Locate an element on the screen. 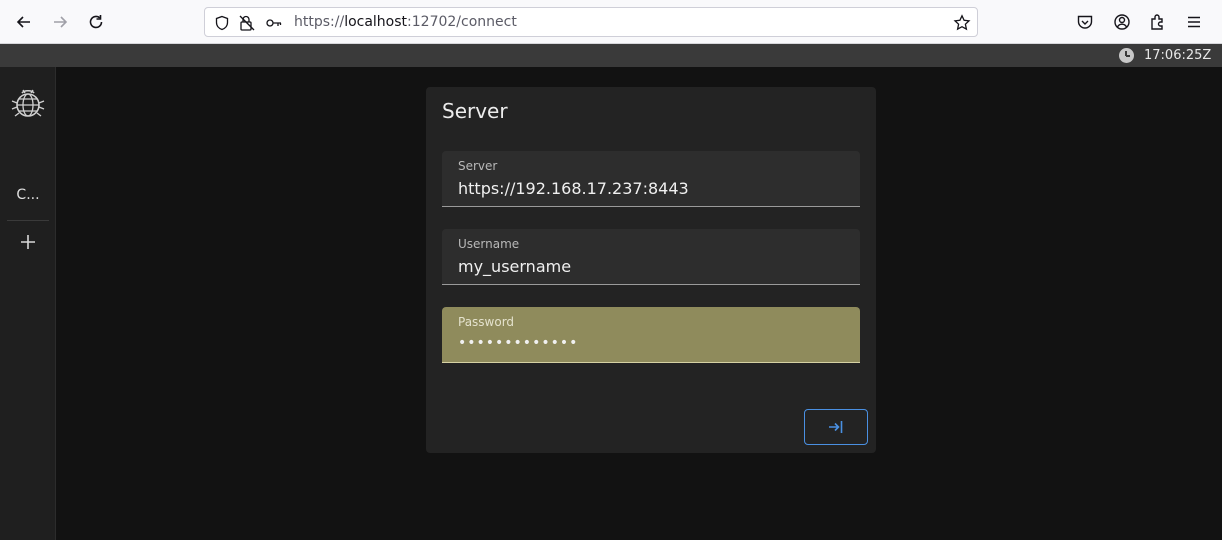 This screenshot has height=540, width=1222. reload-button is located at coordinates (96, 22).